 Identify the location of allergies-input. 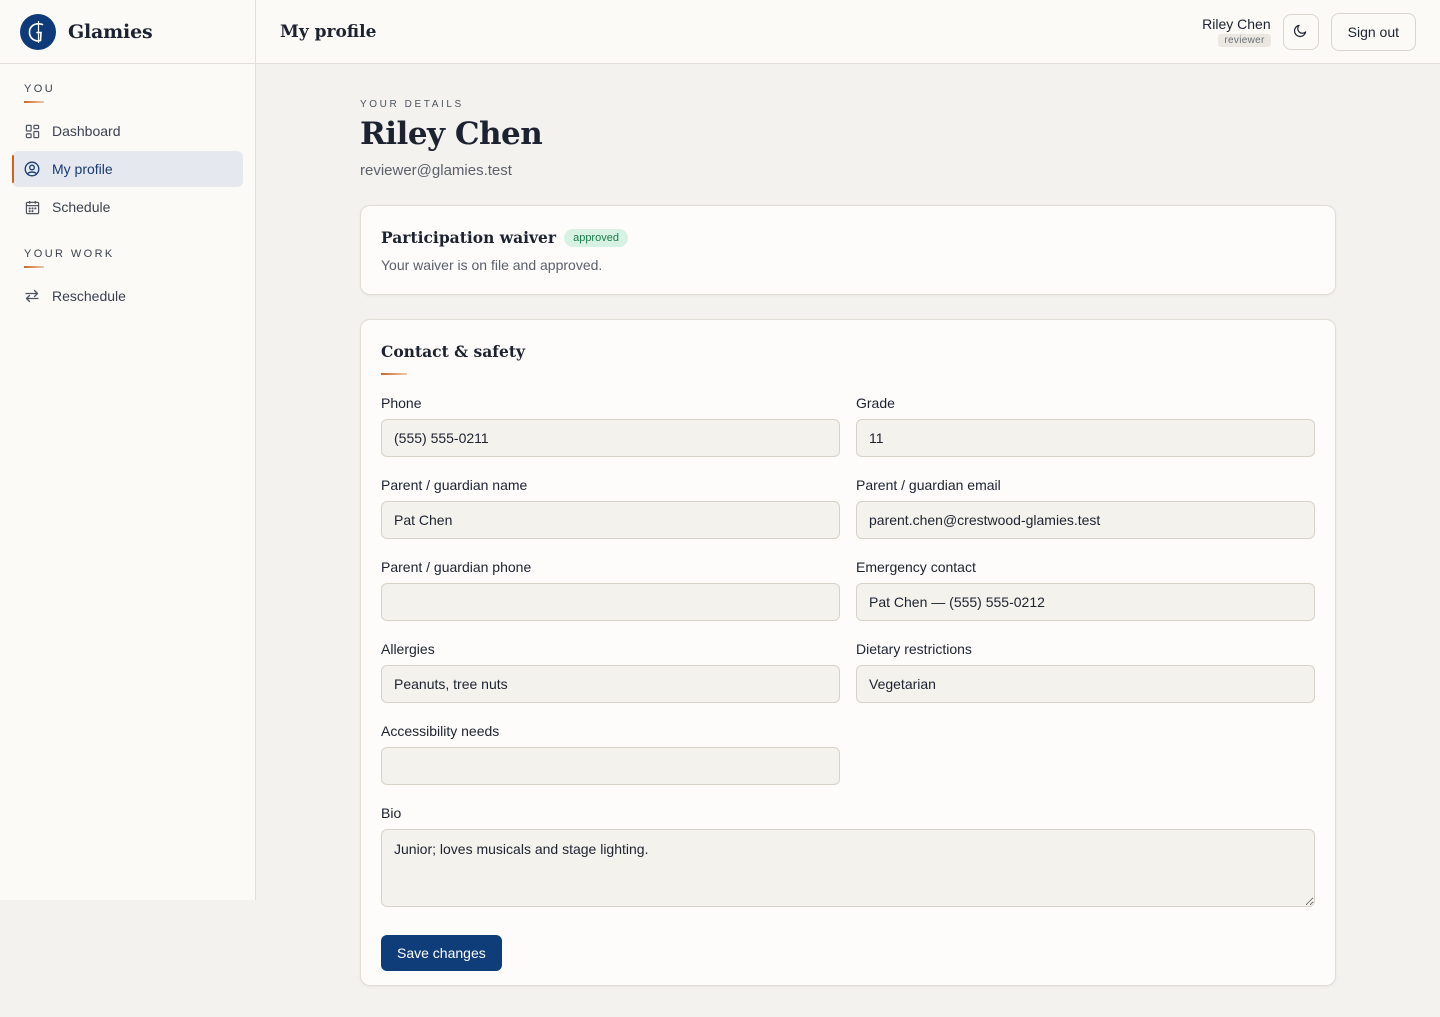
(610, 684).